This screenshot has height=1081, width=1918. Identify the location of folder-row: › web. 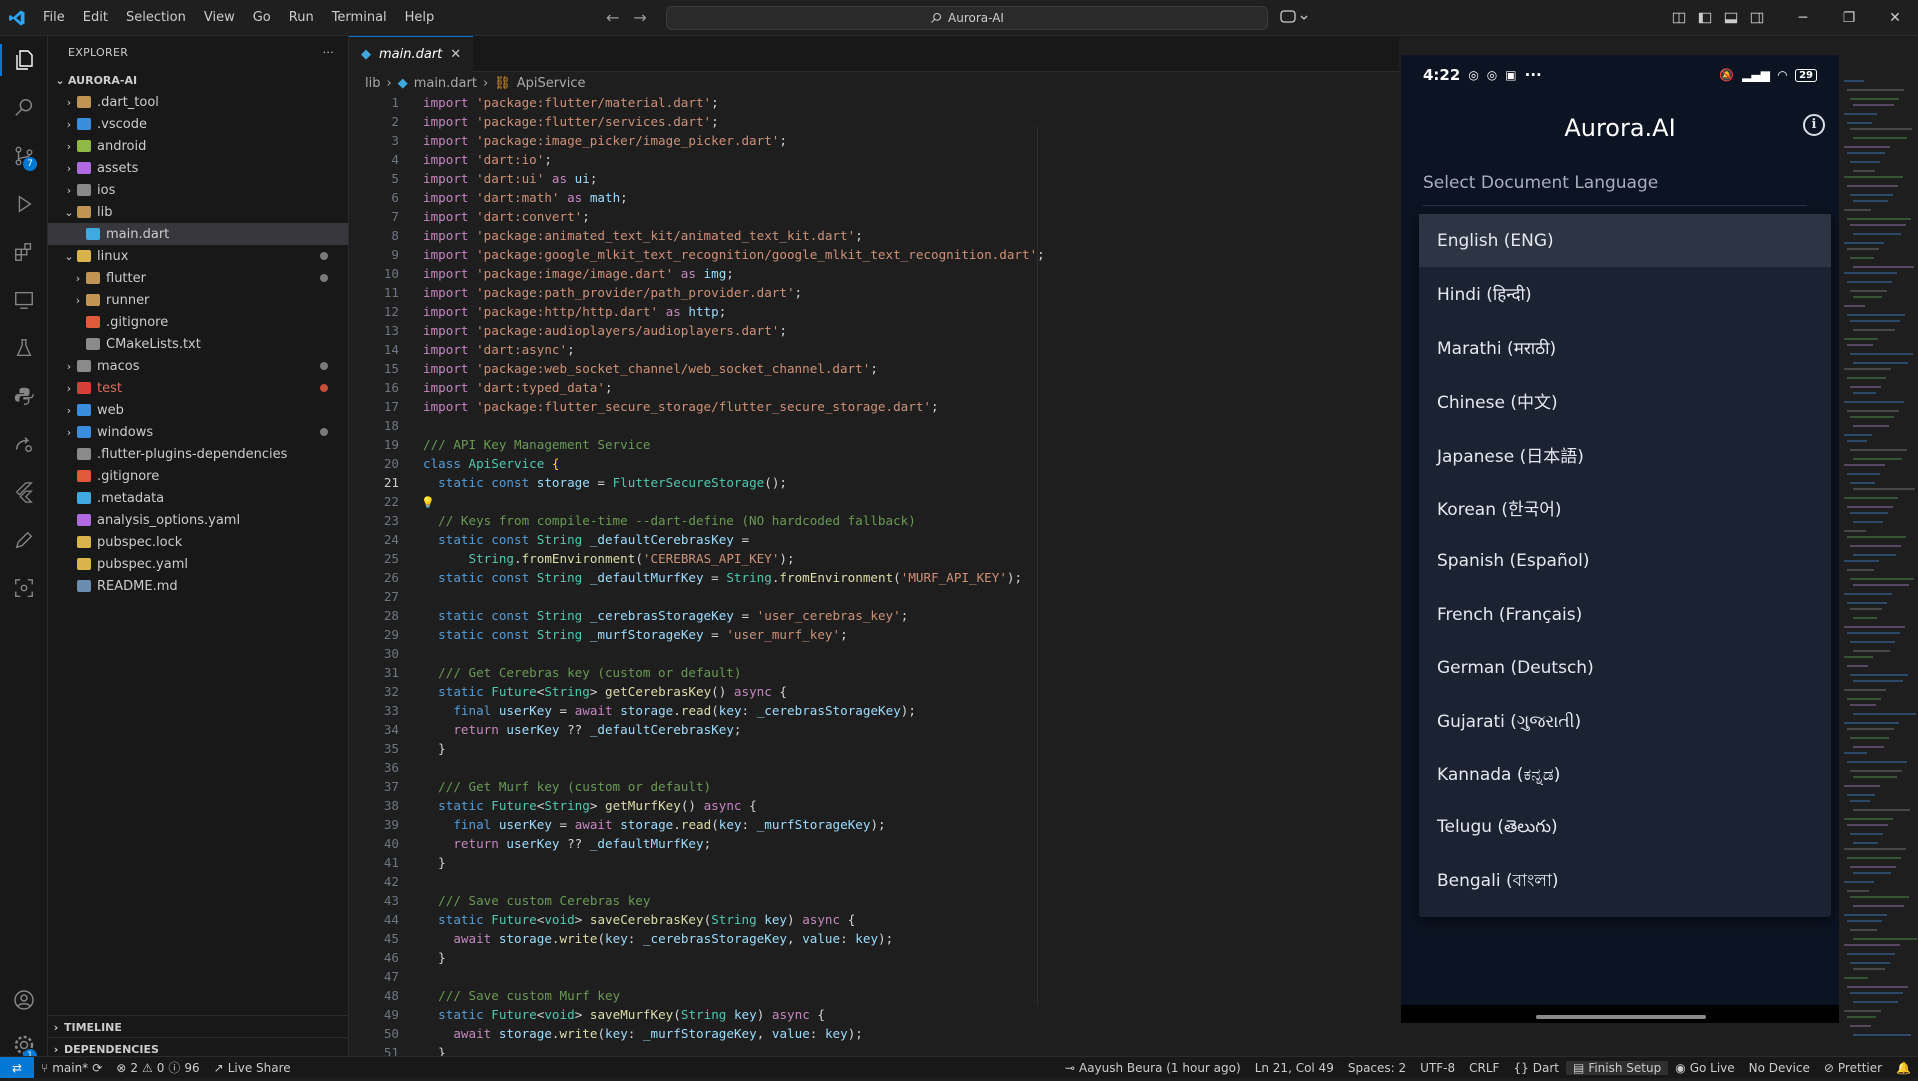
(198, 410).